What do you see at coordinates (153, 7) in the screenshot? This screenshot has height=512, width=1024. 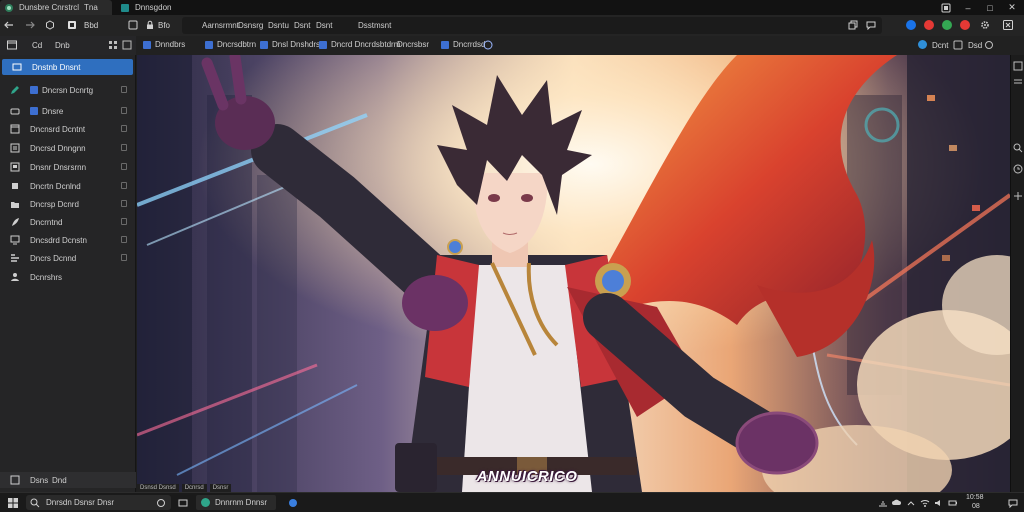 I see `tab-second: Dnnsgdon` at bounding box center [153, 7].